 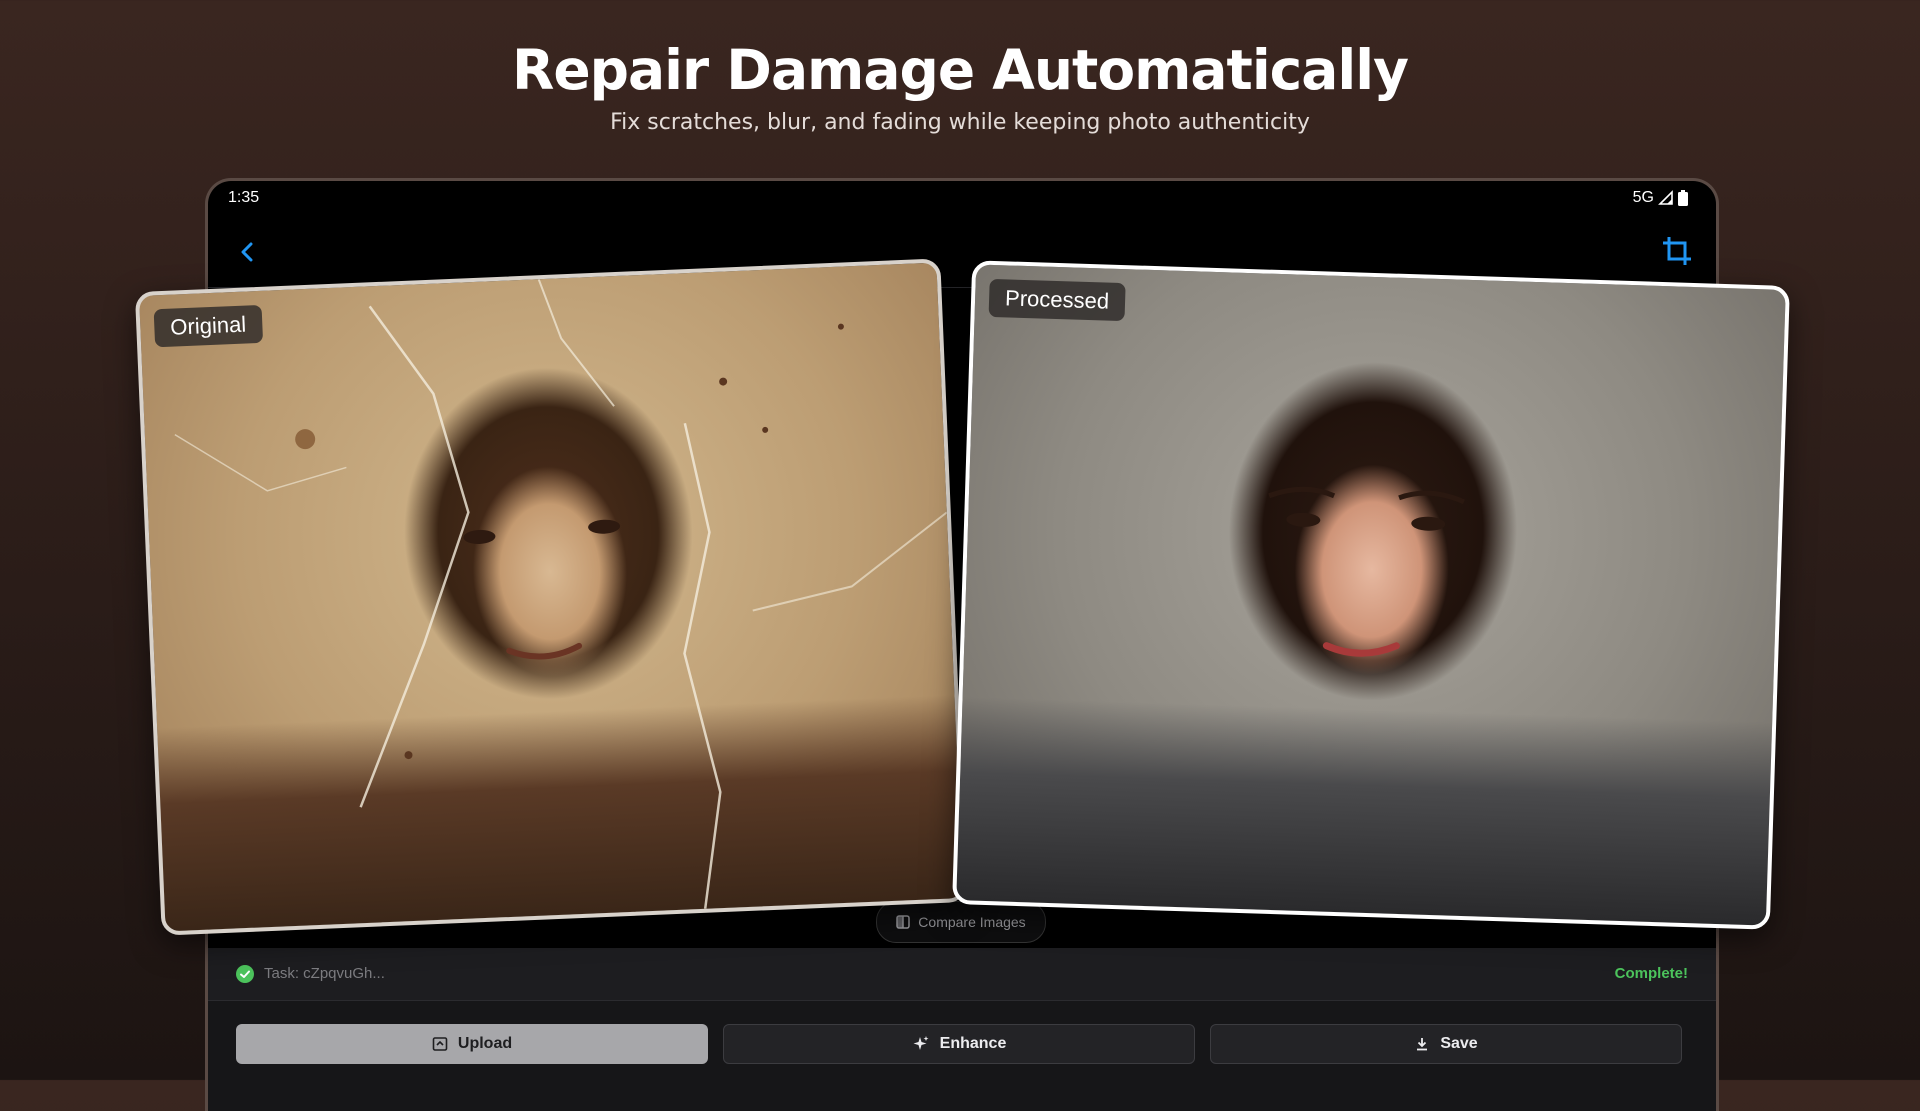 I want to click on status-time: 1:35, so click(x=244, y=197).